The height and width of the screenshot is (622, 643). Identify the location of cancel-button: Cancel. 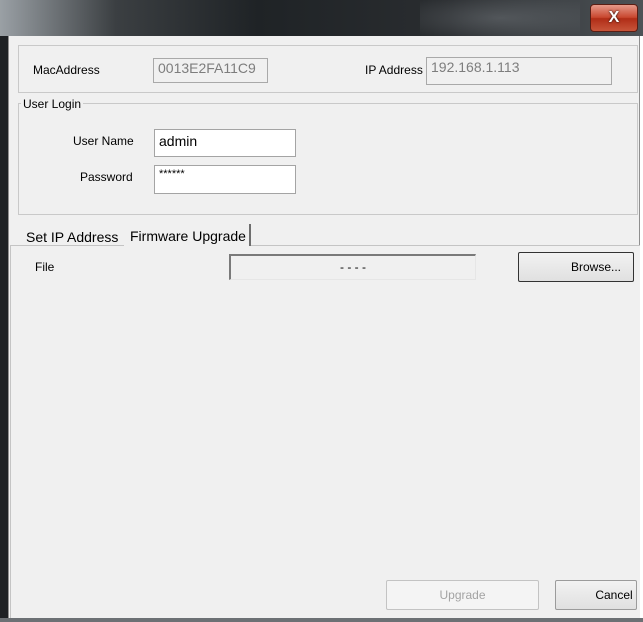
(596, 595).